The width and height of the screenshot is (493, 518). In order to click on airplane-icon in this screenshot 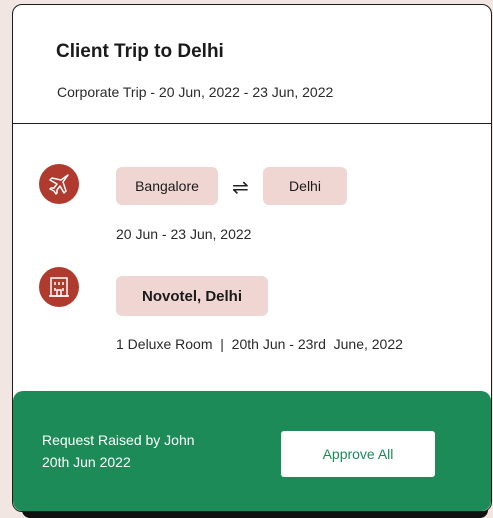, I will do `click(59, 184)`.